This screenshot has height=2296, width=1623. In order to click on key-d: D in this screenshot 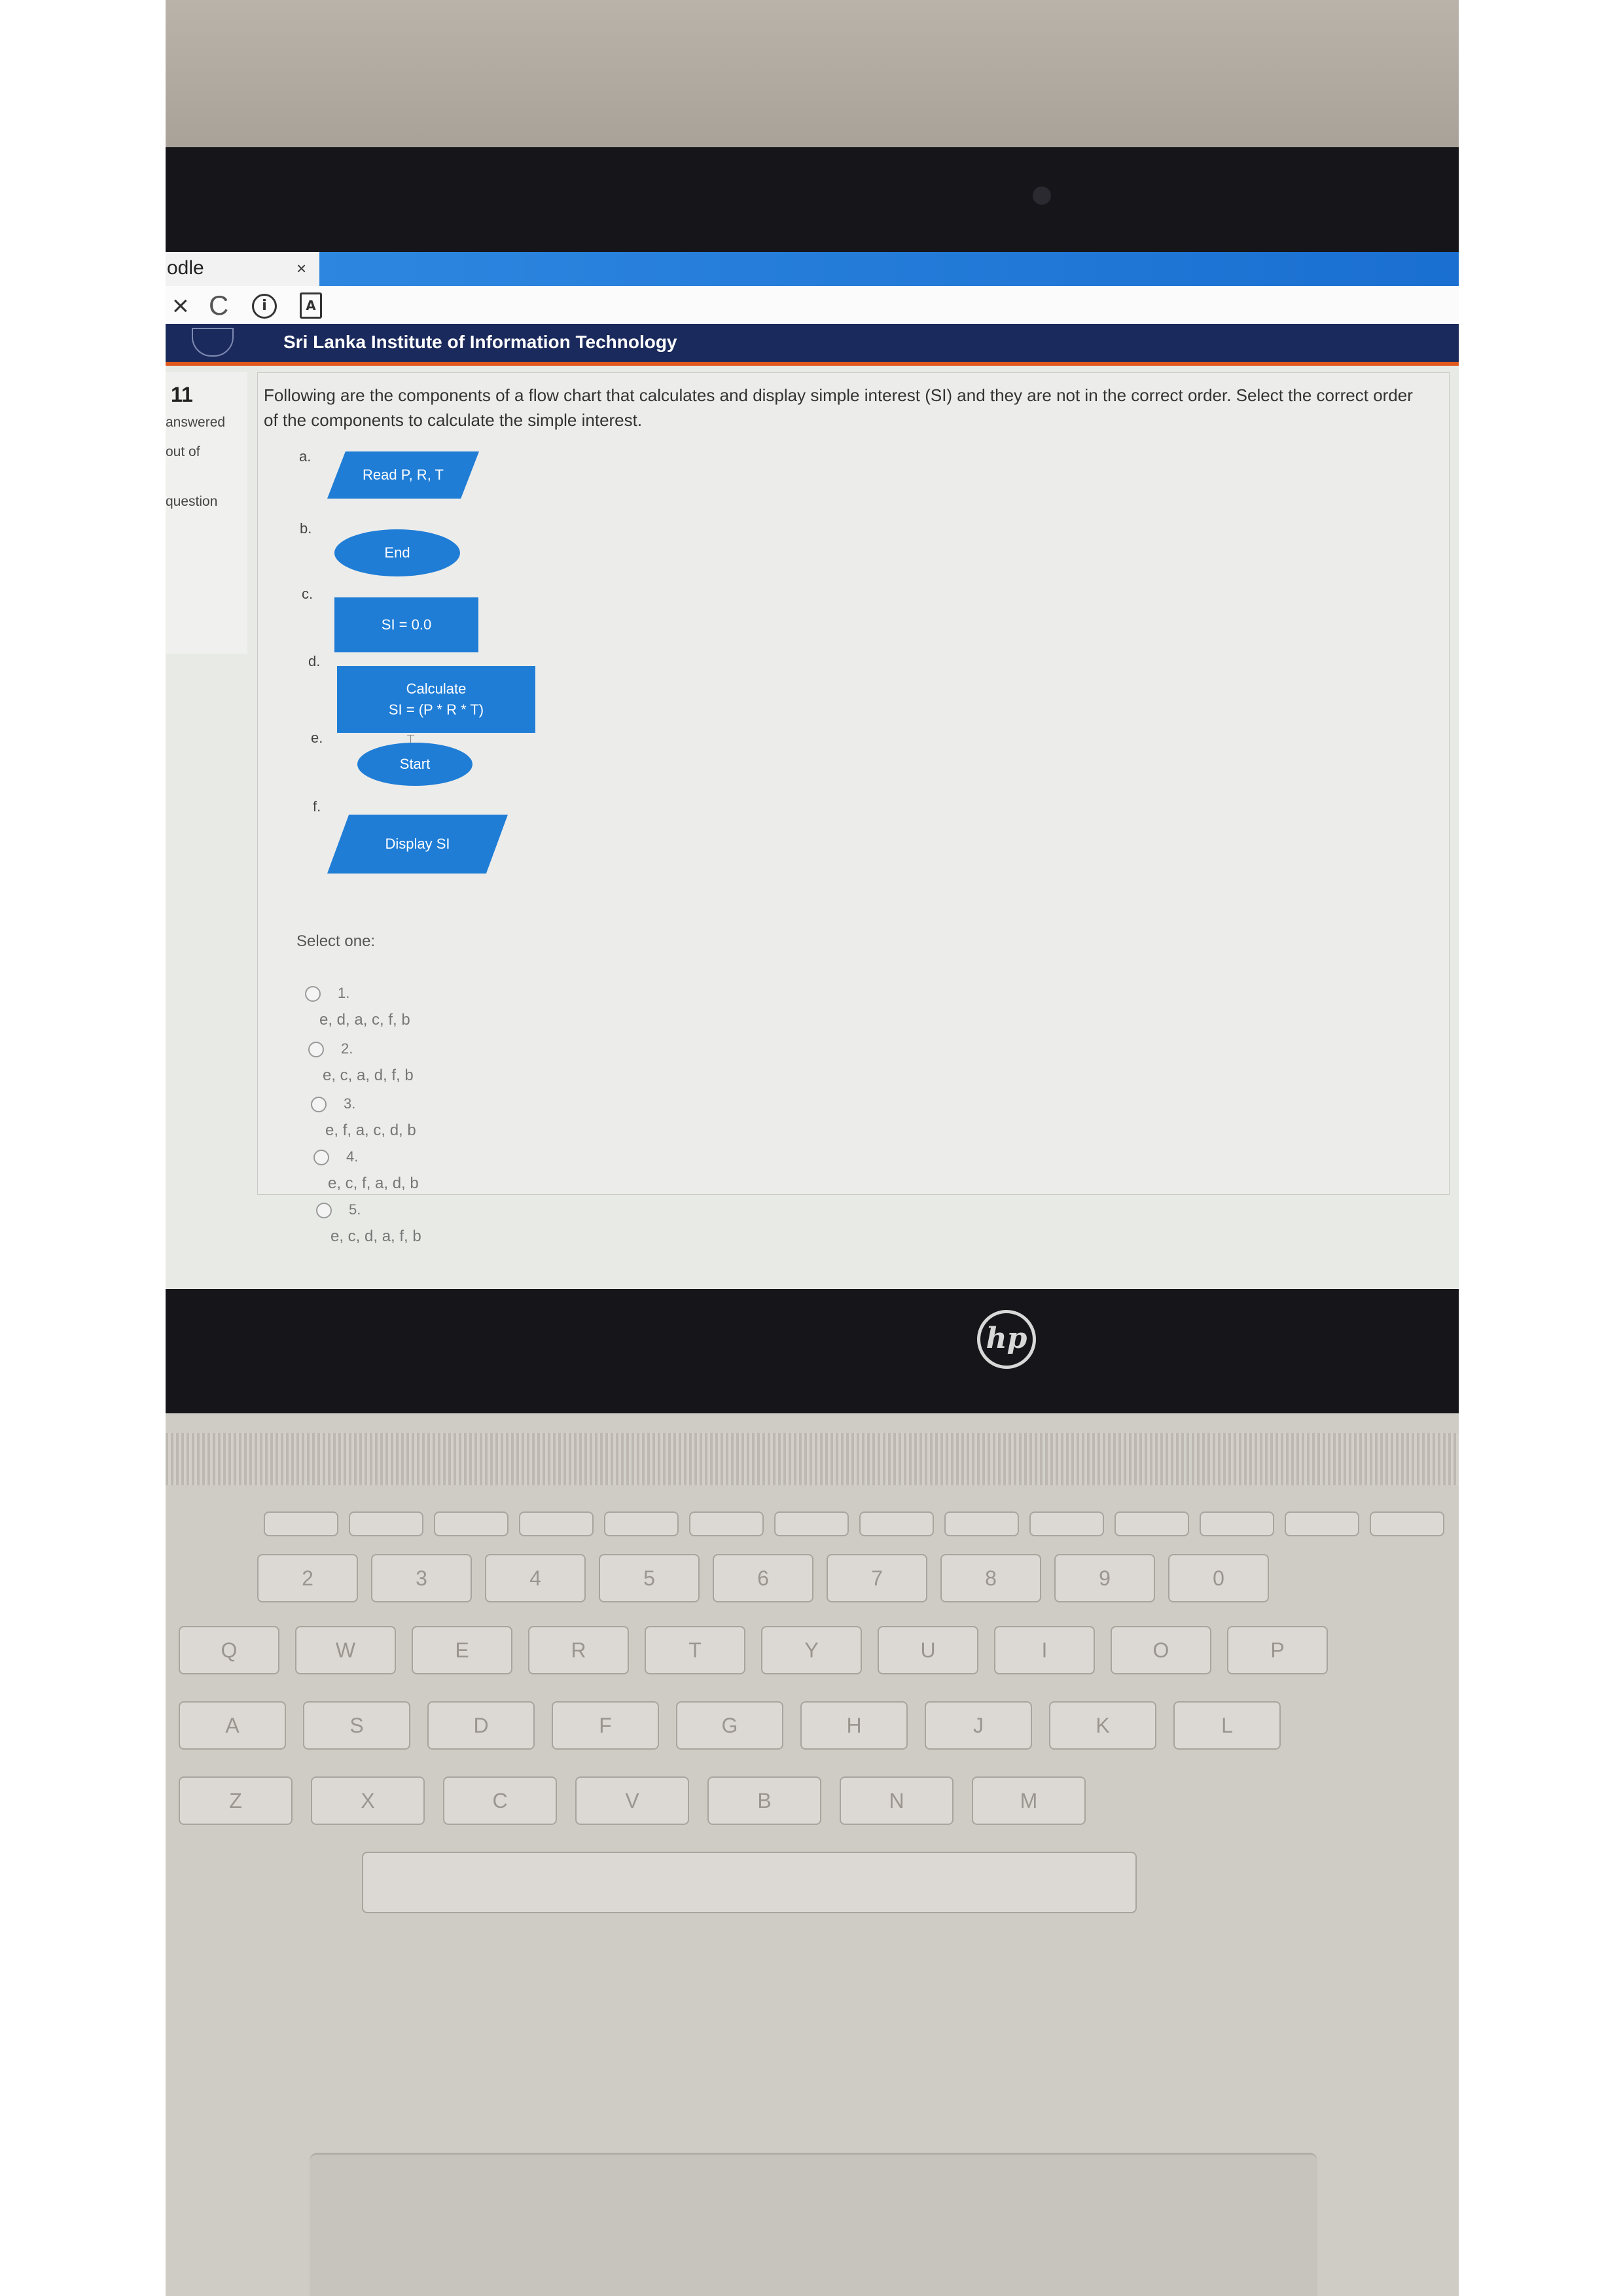, I will do `click(481, 1725)`.